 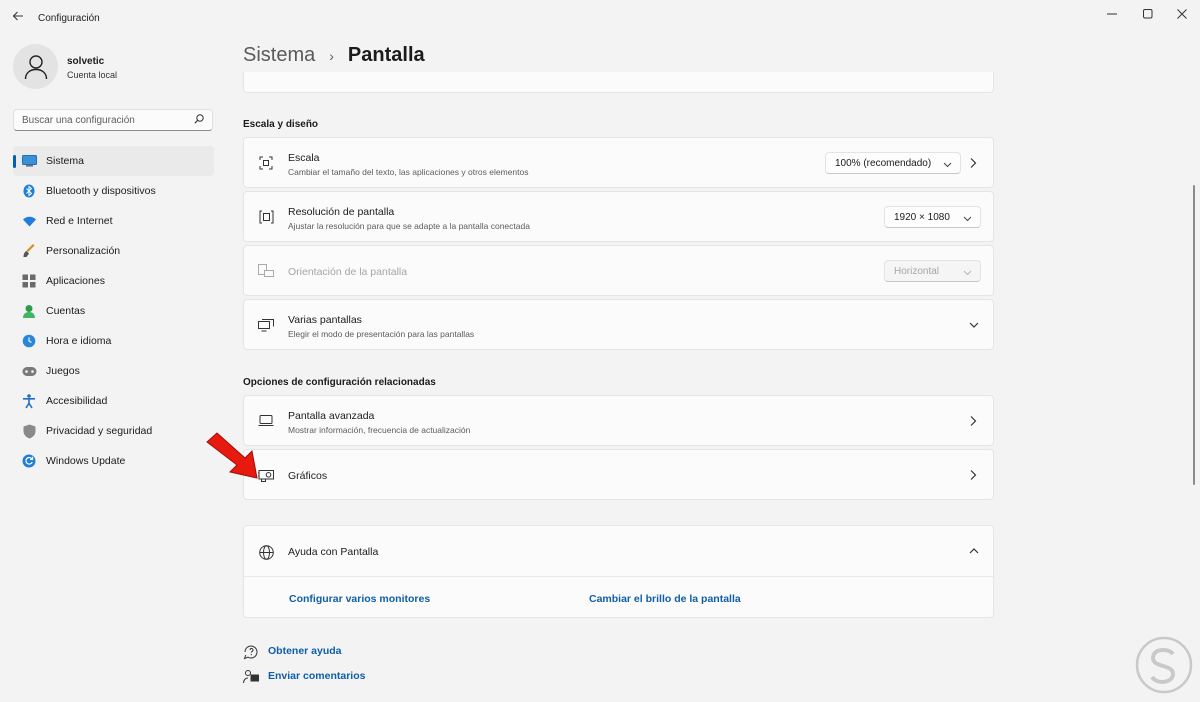 I want to click on sidebar-item-red: Red e Internet, so click(x=113, y=221).